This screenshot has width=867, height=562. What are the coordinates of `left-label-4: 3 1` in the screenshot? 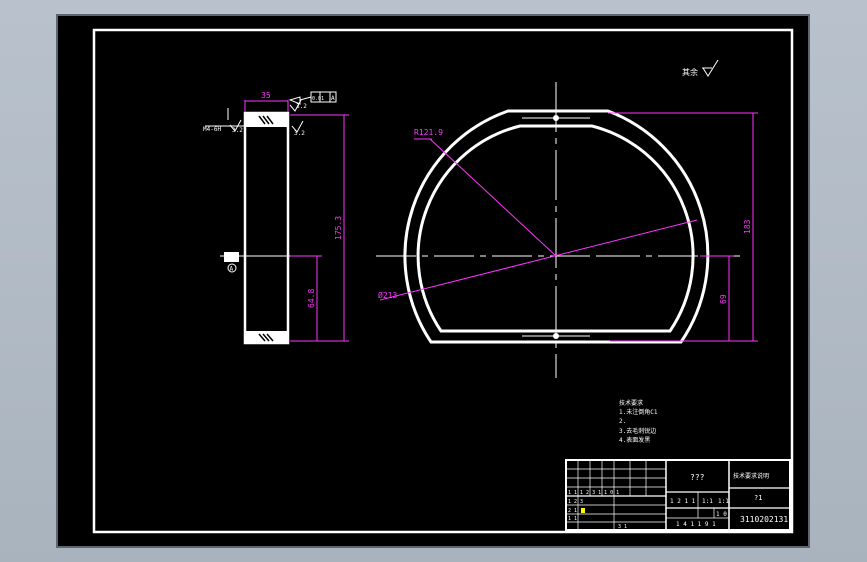 It's located at (622, 527).